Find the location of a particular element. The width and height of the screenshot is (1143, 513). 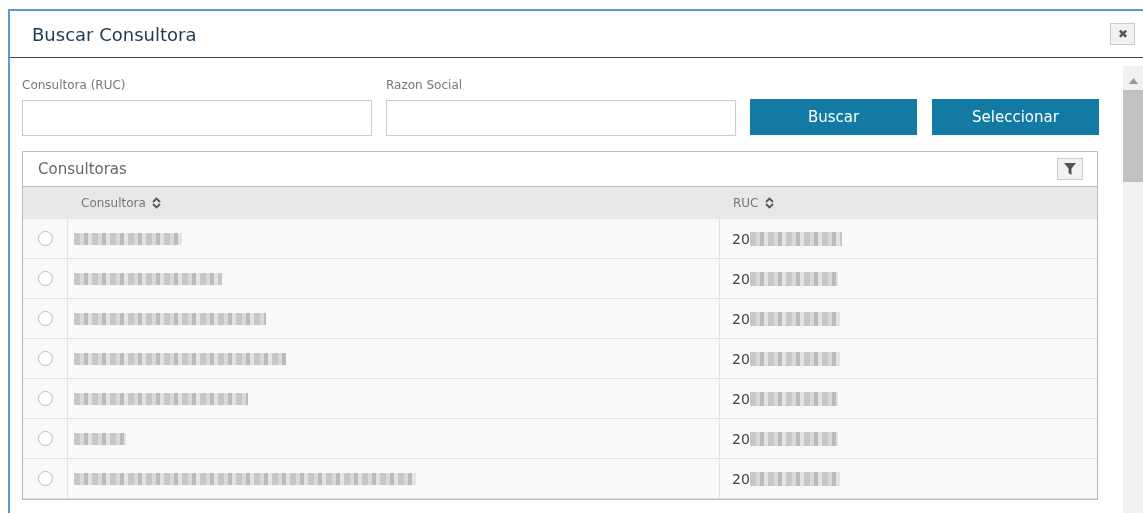

redacted-text is located at coordinates (100, 438).